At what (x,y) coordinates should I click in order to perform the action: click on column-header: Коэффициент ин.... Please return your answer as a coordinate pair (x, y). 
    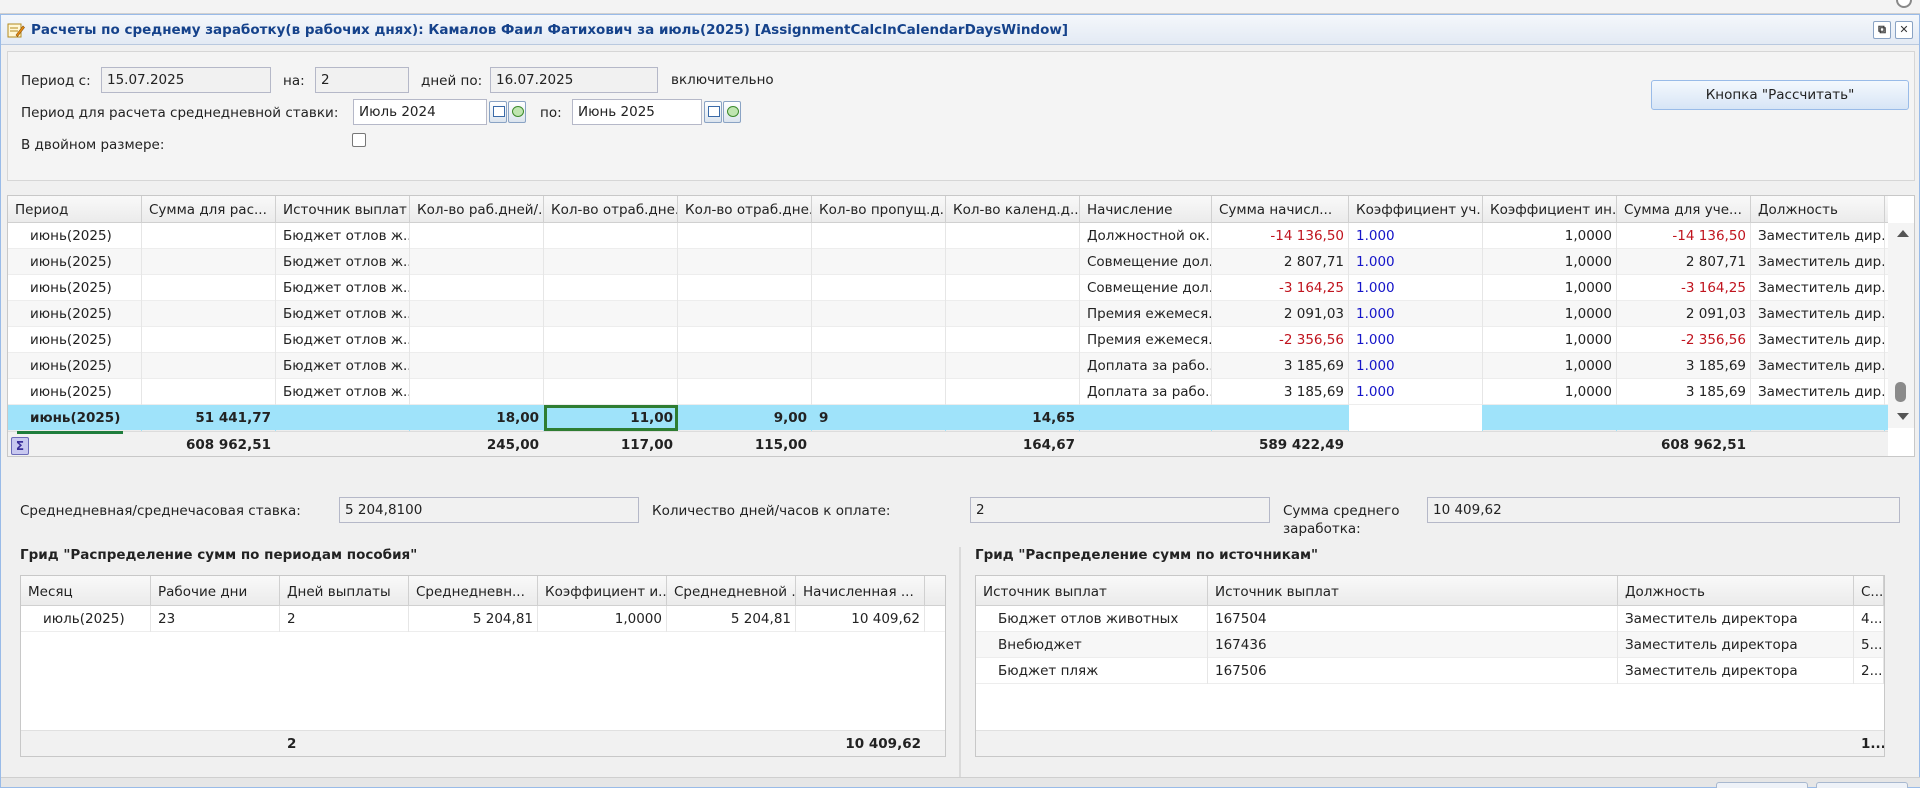
    Looking at the image, I should click on (1550, 209).